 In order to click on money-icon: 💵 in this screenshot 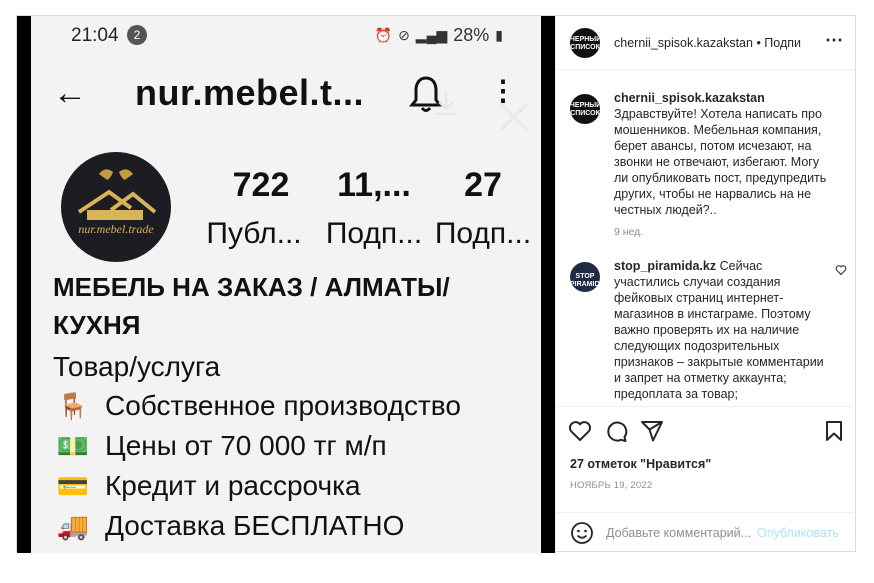, I will do `click(73, 446)`.